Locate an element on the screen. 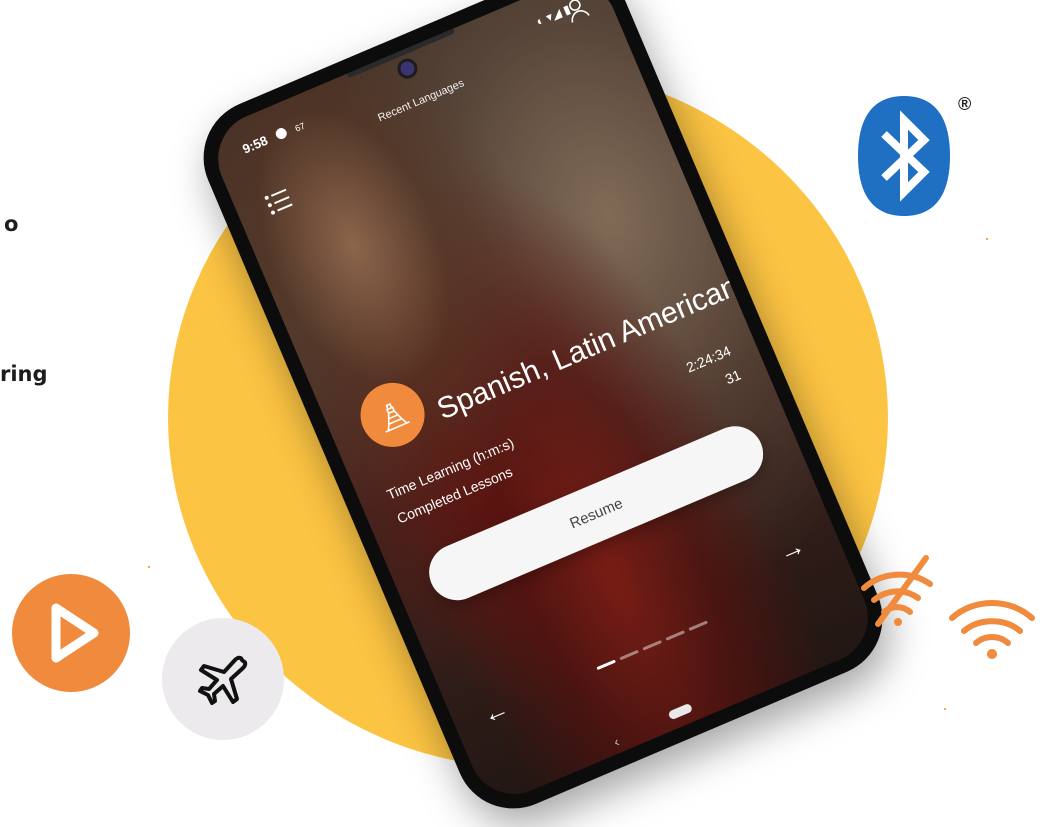 The width and height of the screenshot is (1040, 827). menu-icon is located at coordinates (279, 201).